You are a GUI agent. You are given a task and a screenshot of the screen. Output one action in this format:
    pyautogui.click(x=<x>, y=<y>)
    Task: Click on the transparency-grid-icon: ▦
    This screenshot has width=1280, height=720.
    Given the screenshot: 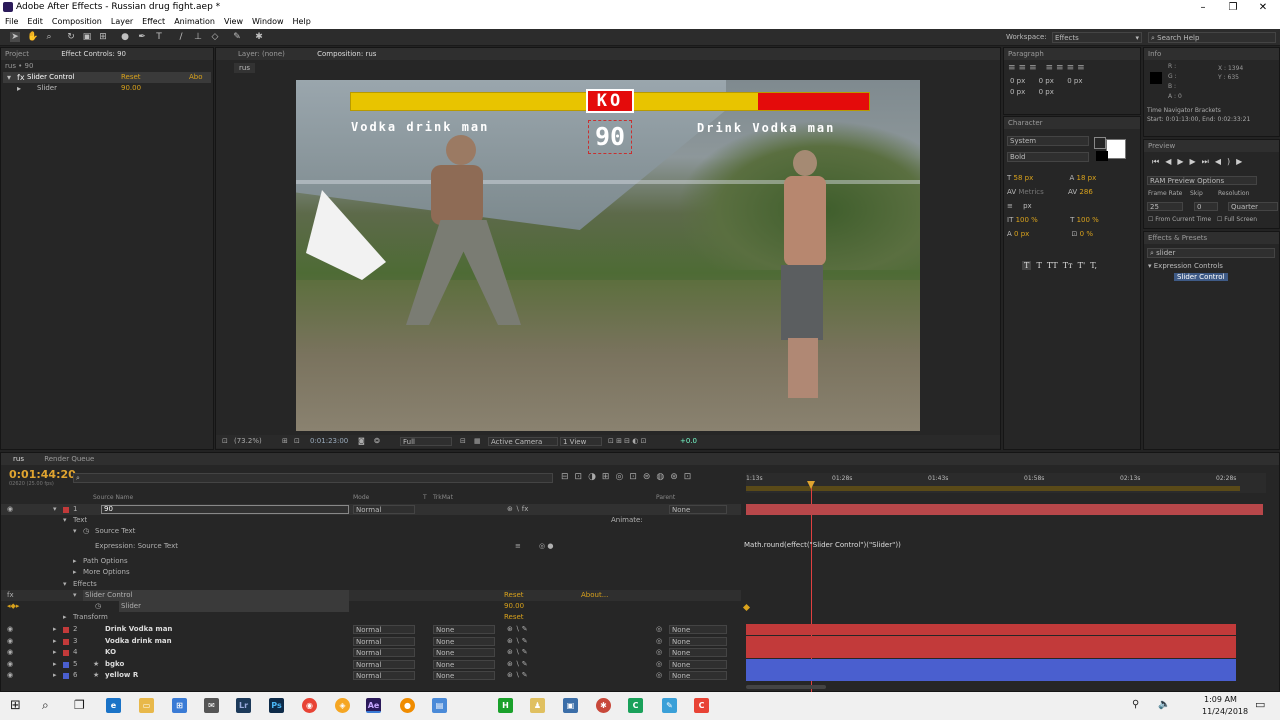 What is the action you would take?
    pyautogui.click(x=477, y=441)
    